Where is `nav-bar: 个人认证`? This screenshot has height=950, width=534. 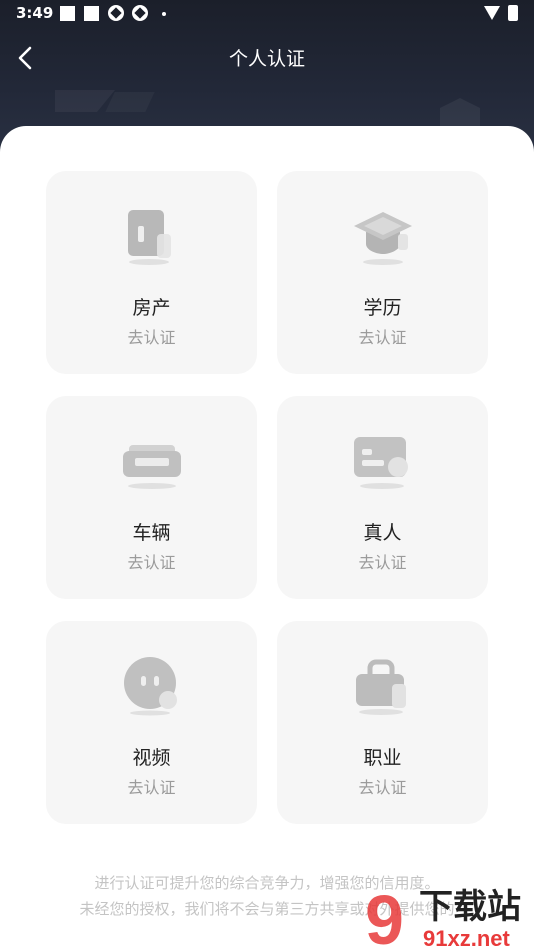 nav-bar: 个人认证 is located at coordinates (267, 58).